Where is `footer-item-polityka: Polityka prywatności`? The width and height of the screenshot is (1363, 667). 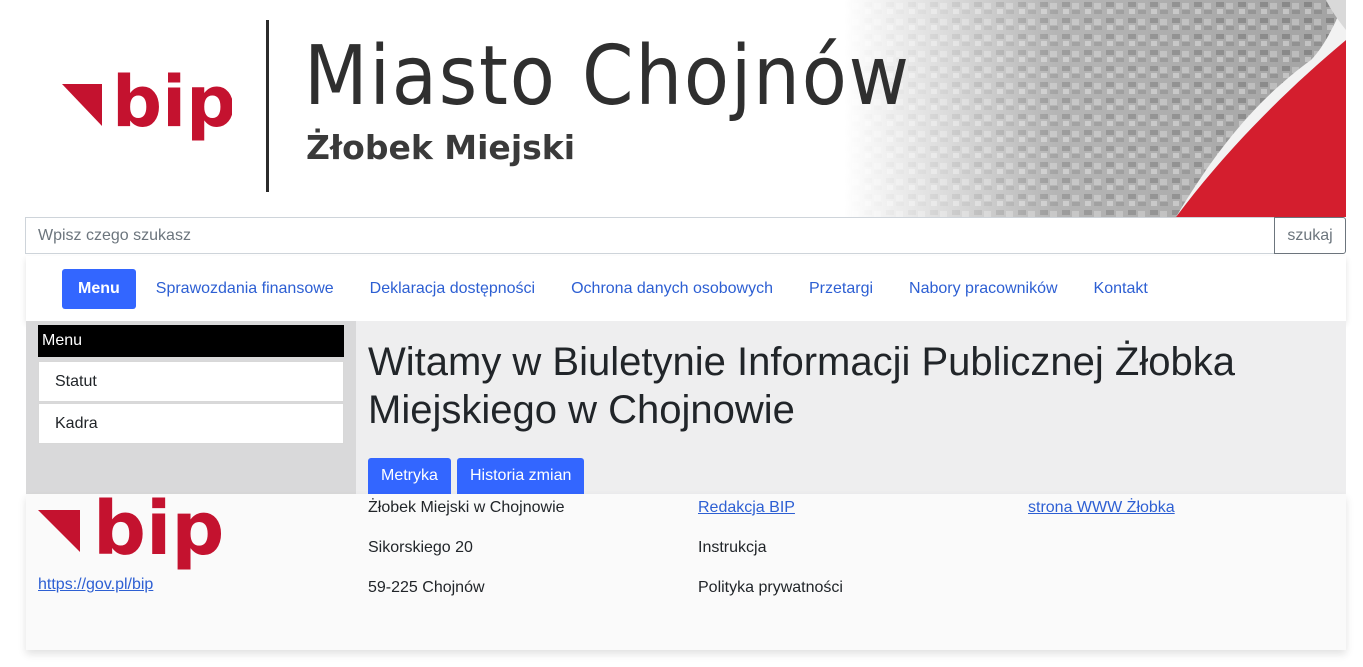 footer-item-polityka: Polityka prywatności is located at coordinates (770, 588).